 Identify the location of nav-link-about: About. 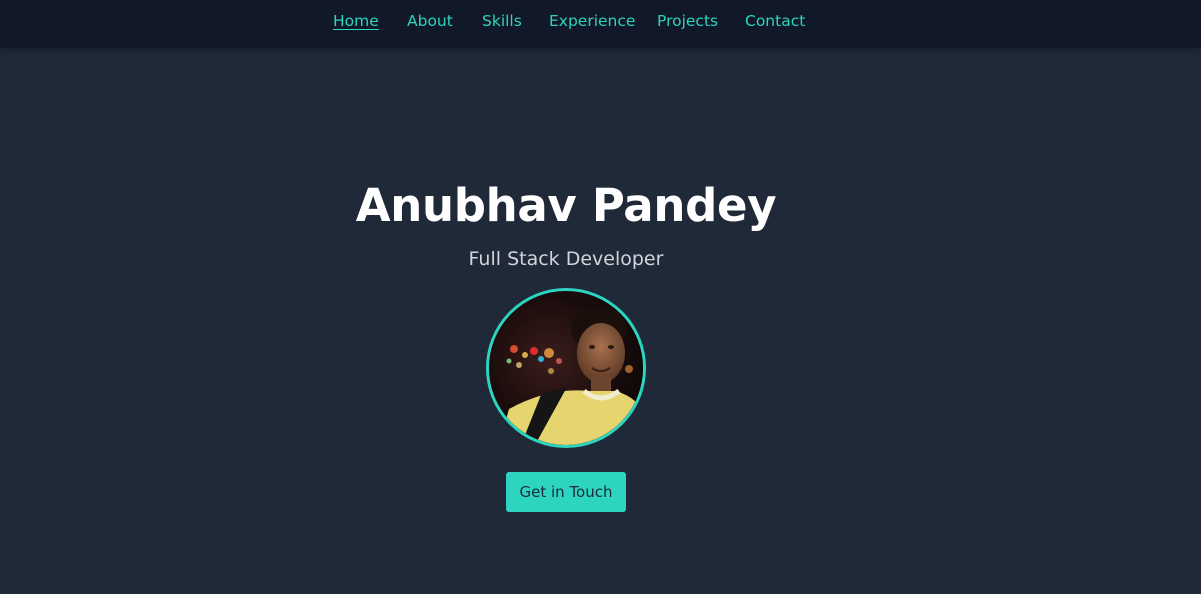
(430, 21).